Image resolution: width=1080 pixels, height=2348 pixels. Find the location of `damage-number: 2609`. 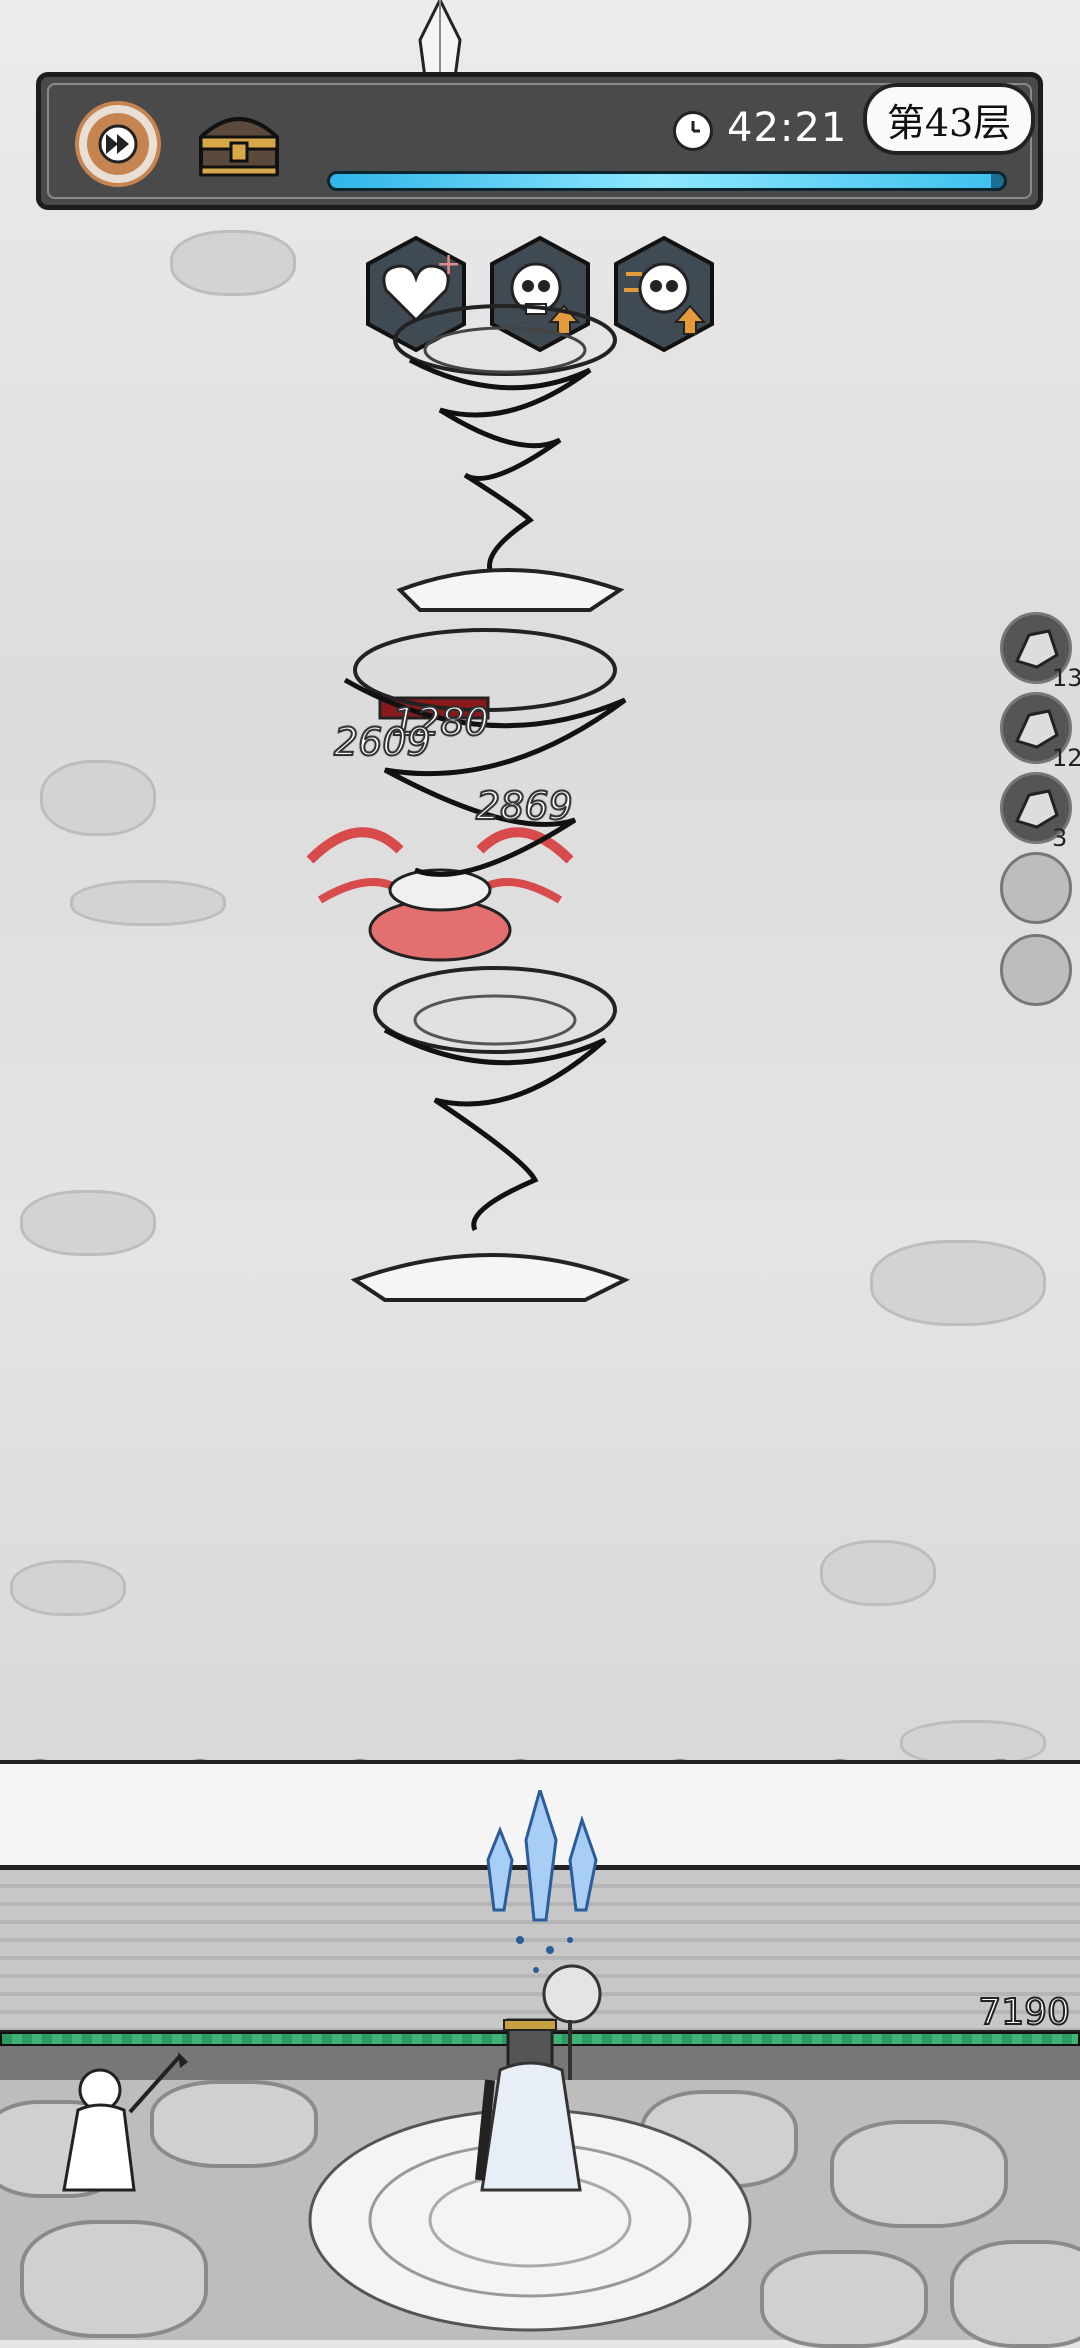

damage-number: 2609 is located at coordinates (382, 742).